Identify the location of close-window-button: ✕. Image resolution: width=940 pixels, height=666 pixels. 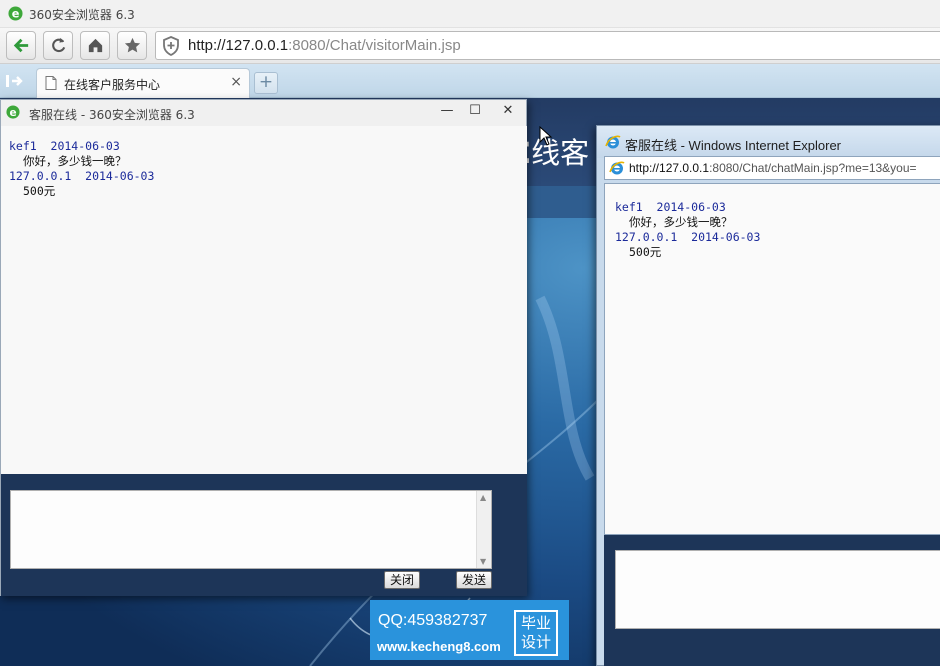
(508, 111).